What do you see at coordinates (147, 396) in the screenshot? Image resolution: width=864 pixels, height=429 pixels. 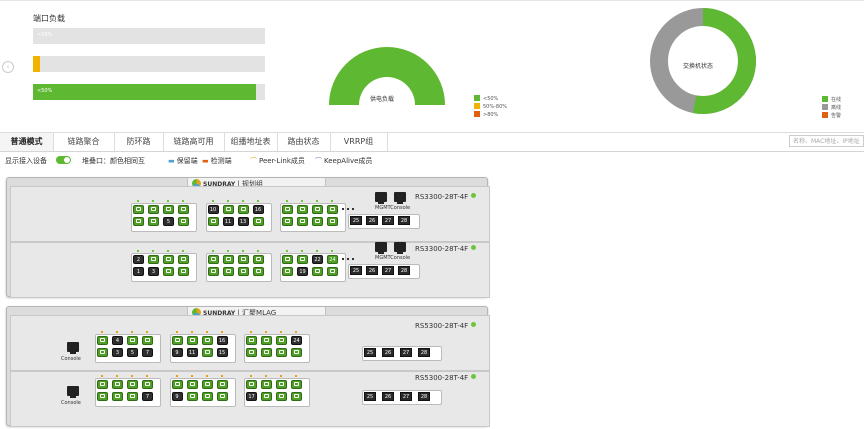 I see `ethernet-port: 7` at bounding box center [147, 396].